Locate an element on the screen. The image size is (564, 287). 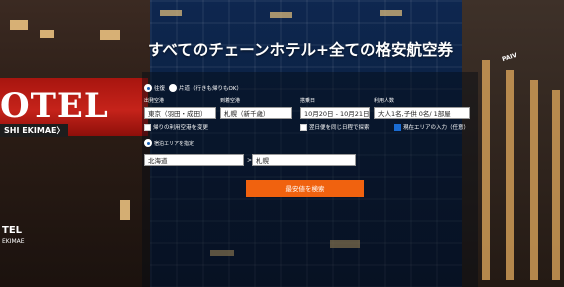
trip-type-group: 往復 片道（行きも帰りもOK） is located at coordinates (193, 88).